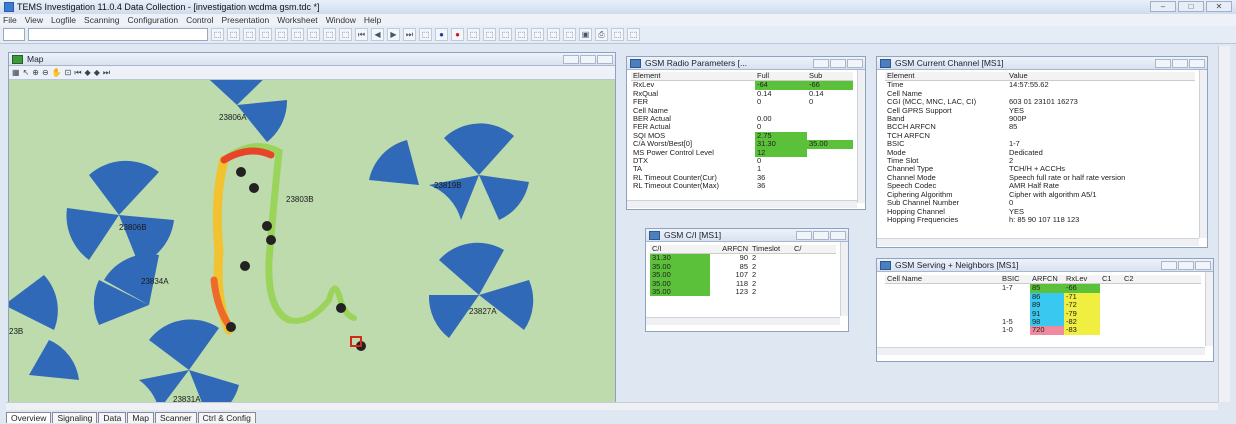 This screenshot has height=424, width=1236. I want to click on map-last-icon: ⏭, so click(106, 73).